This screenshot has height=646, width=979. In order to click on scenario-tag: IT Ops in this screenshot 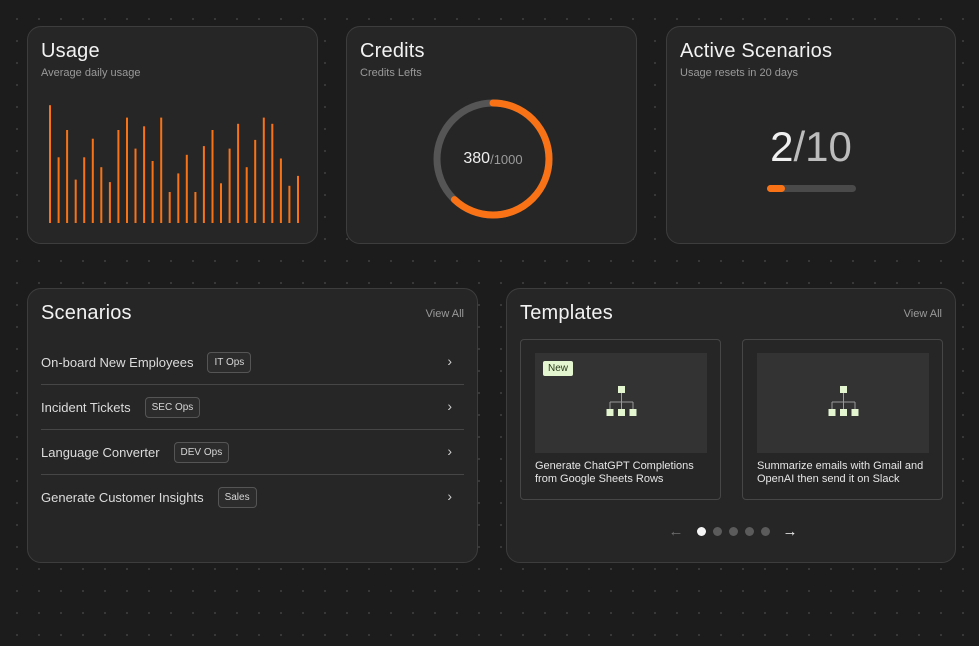, I will do `click(229, 362)`.